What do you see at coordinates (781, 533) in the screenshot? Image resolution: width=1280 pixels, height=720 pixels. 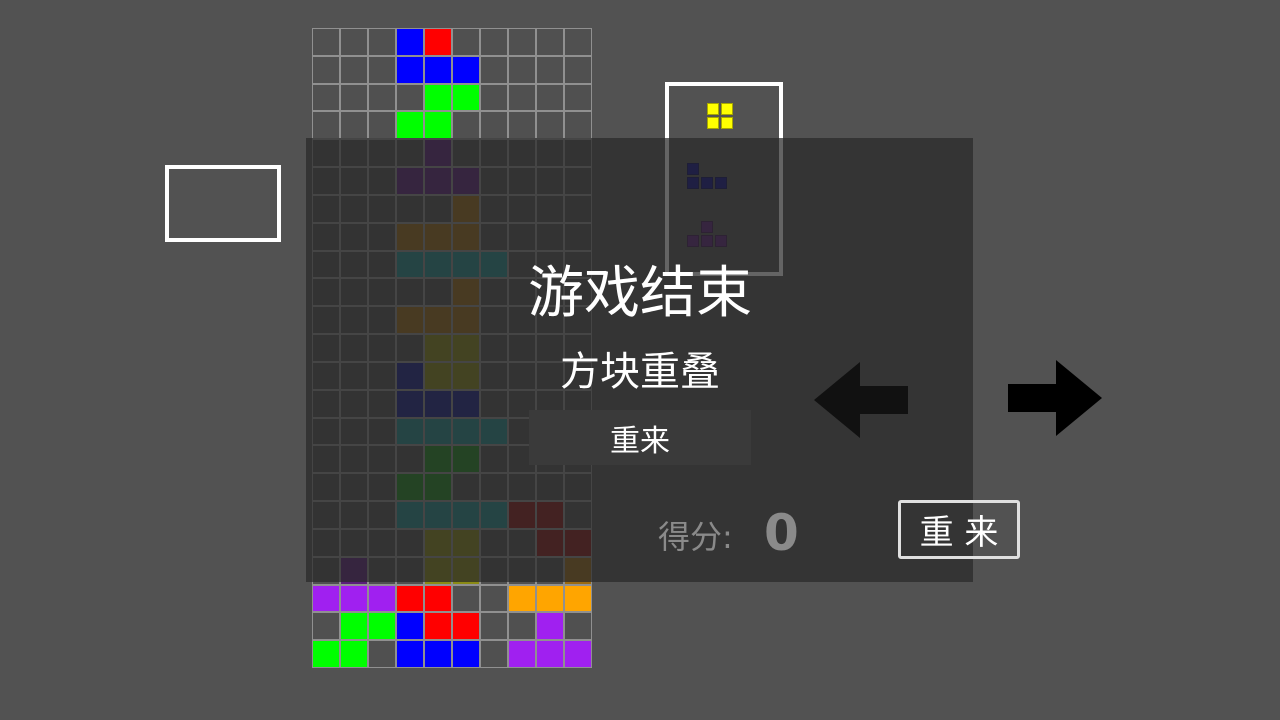 I see `score-value: 0` at bounding box center [781, 533].